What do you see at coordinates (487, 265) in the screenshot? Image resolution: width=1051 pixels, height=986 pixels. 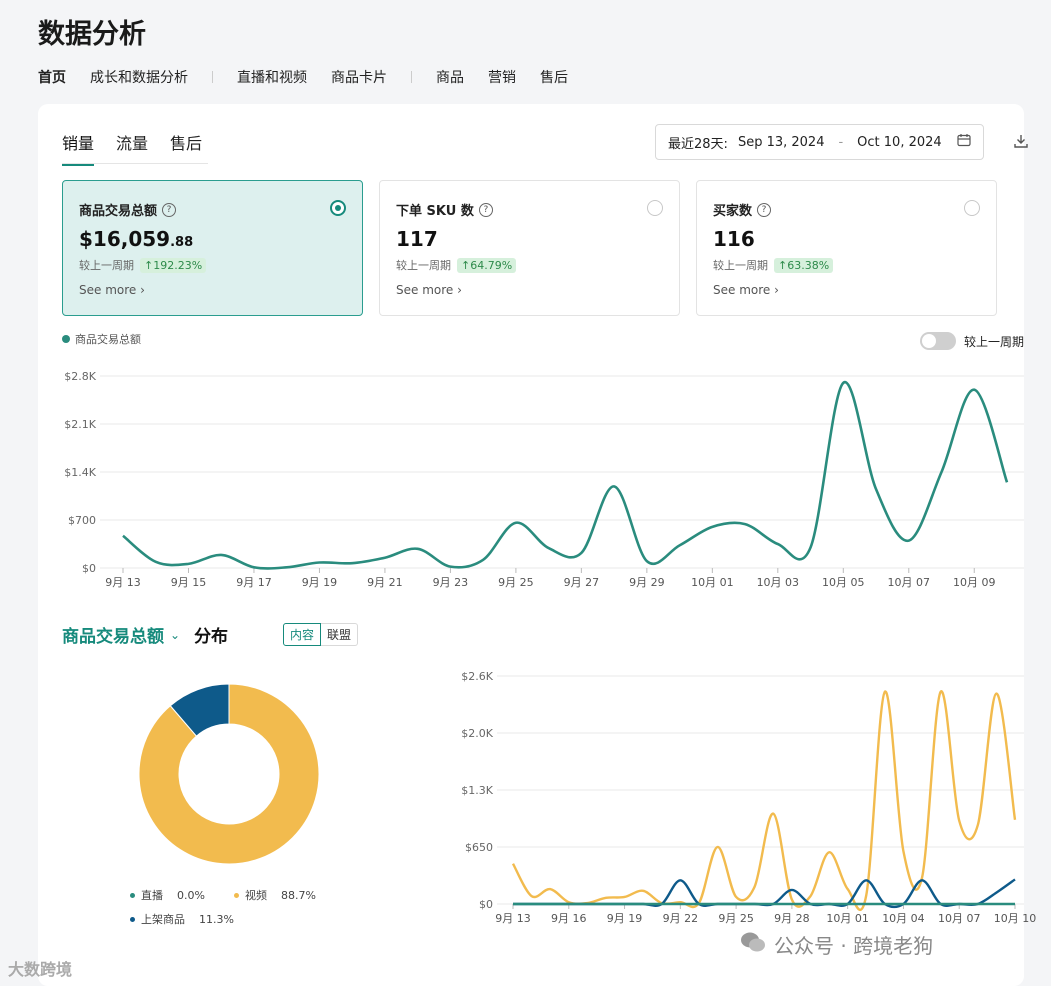 I see `change-badge: ↑64.79%` at bounding box center [487, 265].